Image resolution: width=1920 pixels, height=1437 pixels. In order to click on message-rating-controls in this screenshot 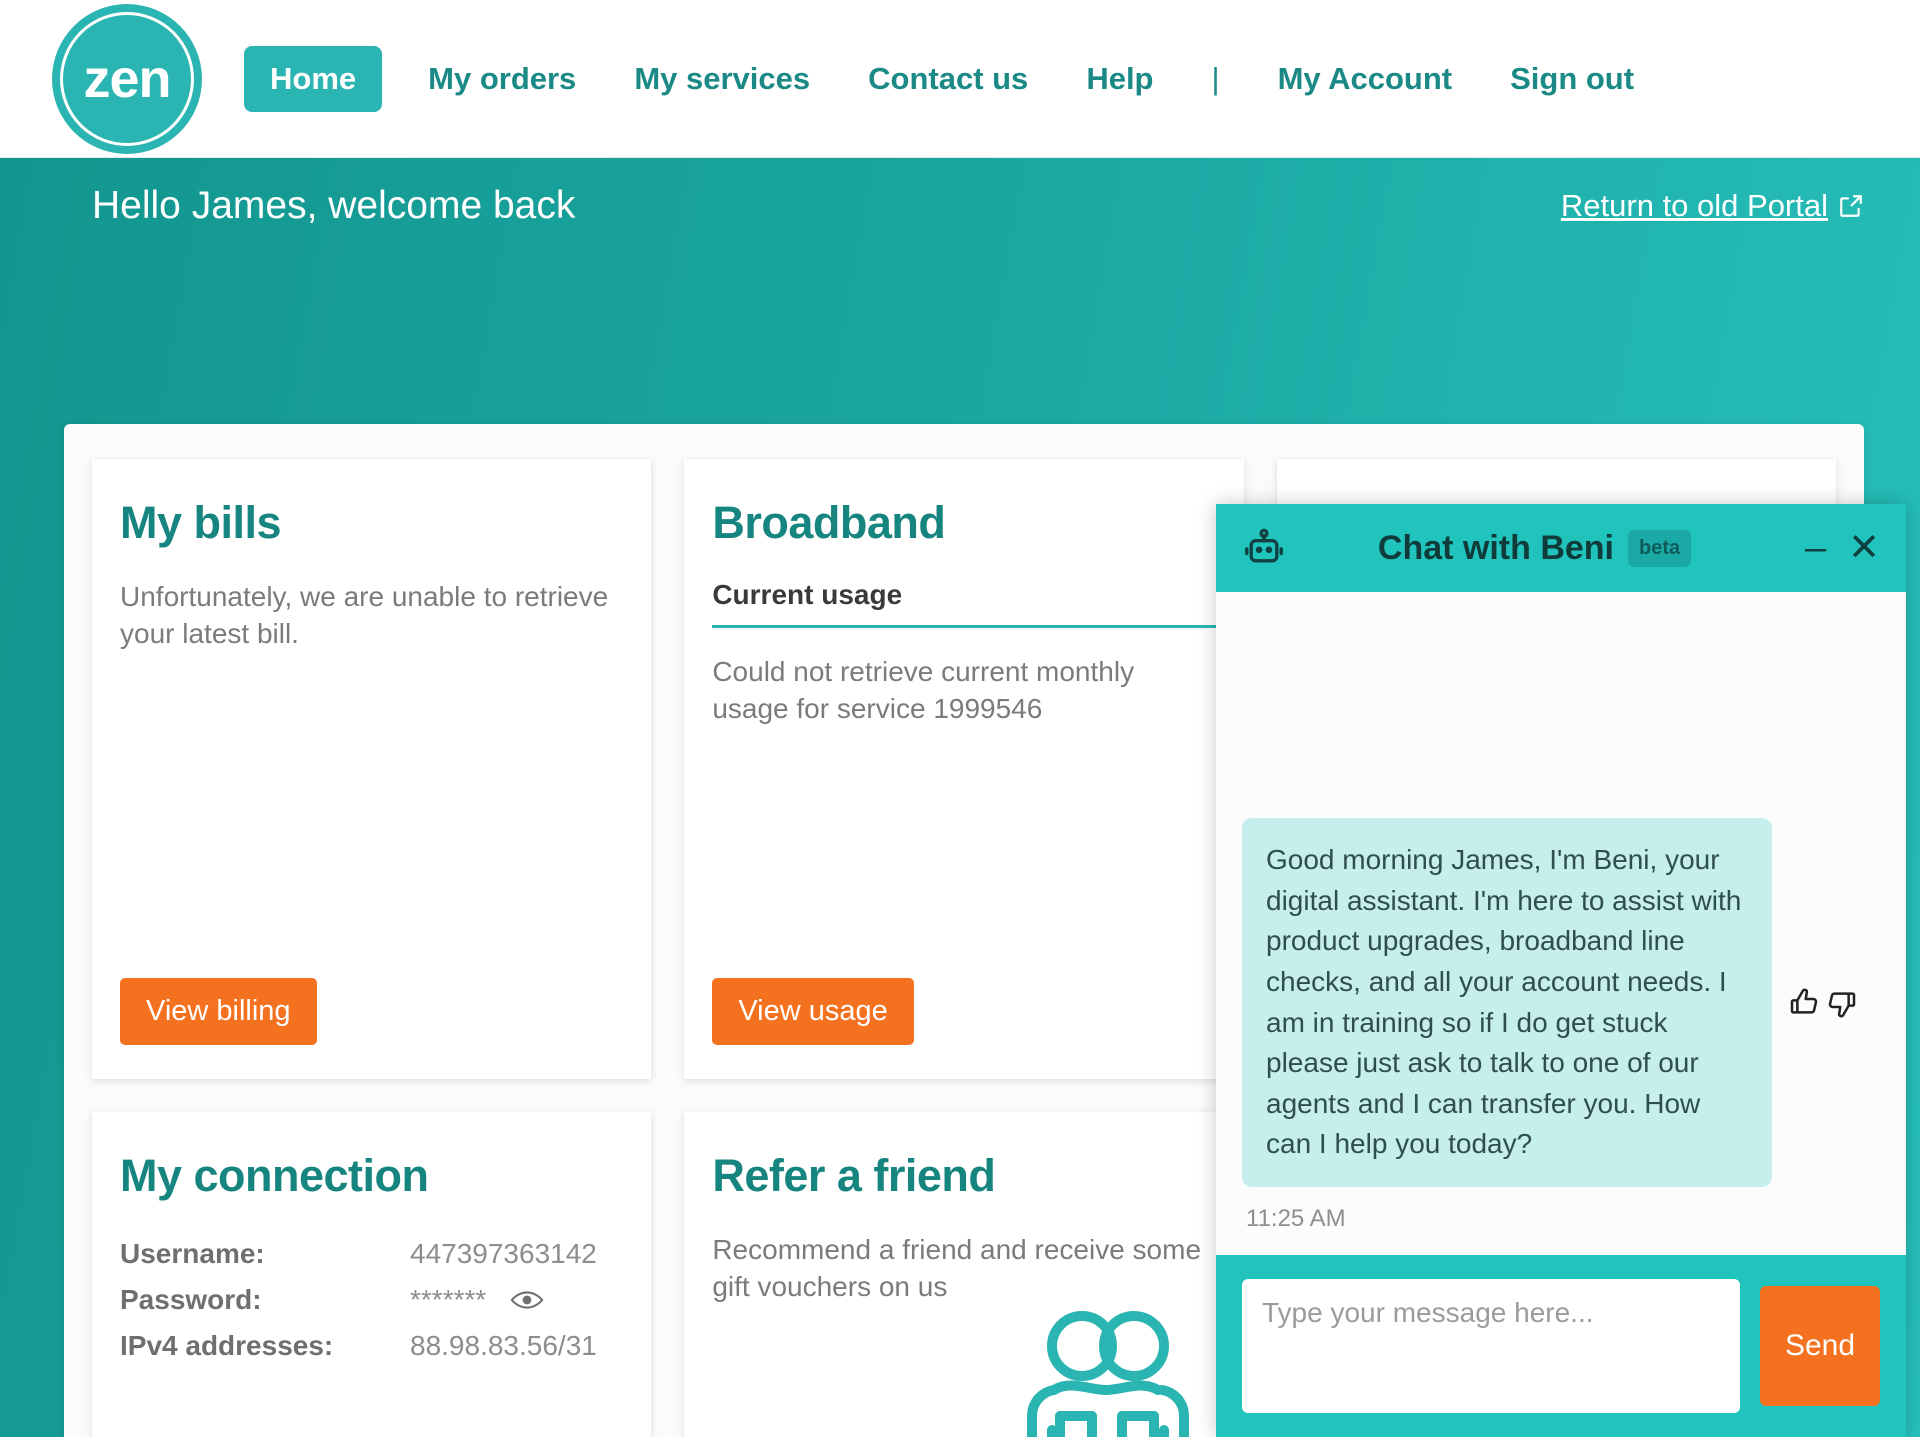, I will do `click(1823, 1003)`.